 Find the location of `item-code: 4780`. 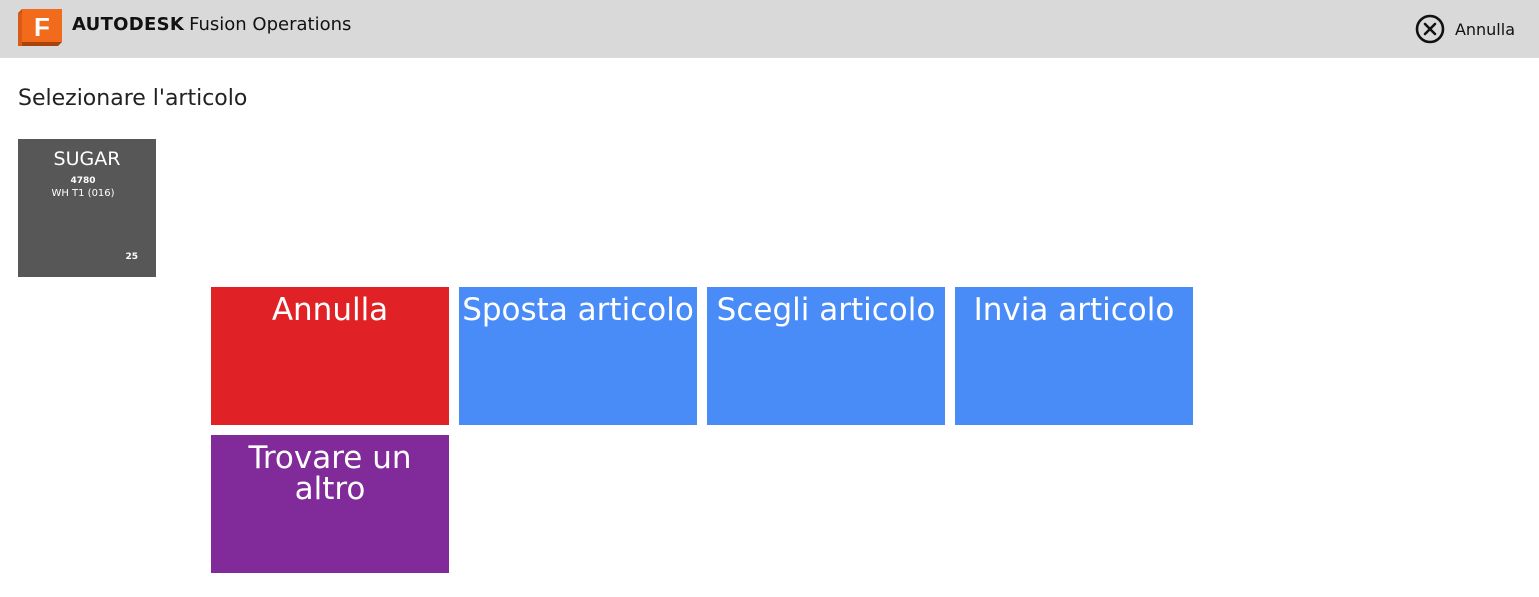

item-code: 4780 is located at coordinates (83, 181).